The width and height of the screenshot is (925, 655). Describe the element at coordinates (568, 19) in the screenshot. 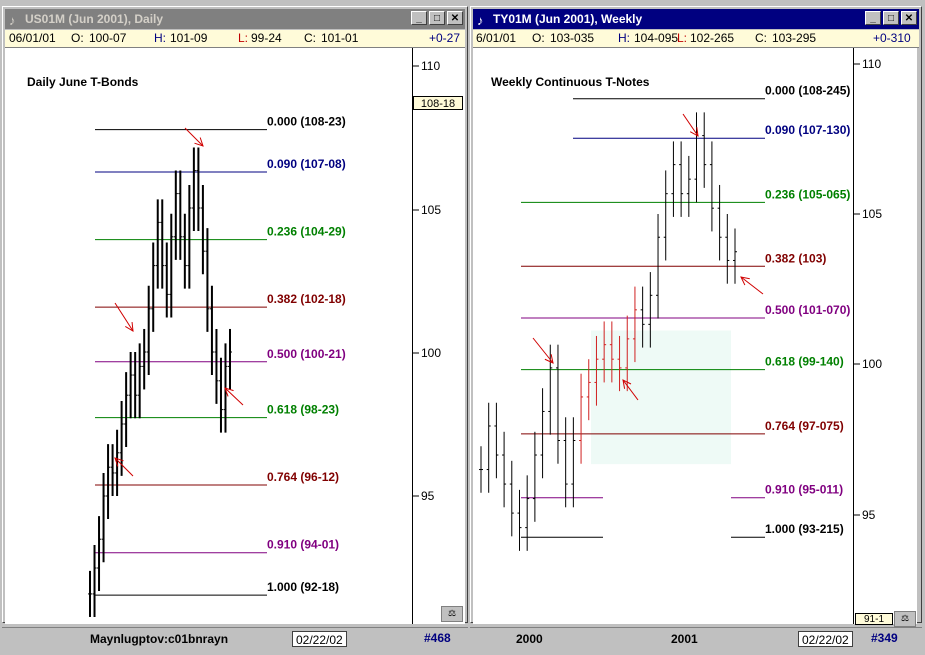

I see `window-title: TY01M (Jun 2001), Weekly` at that location.